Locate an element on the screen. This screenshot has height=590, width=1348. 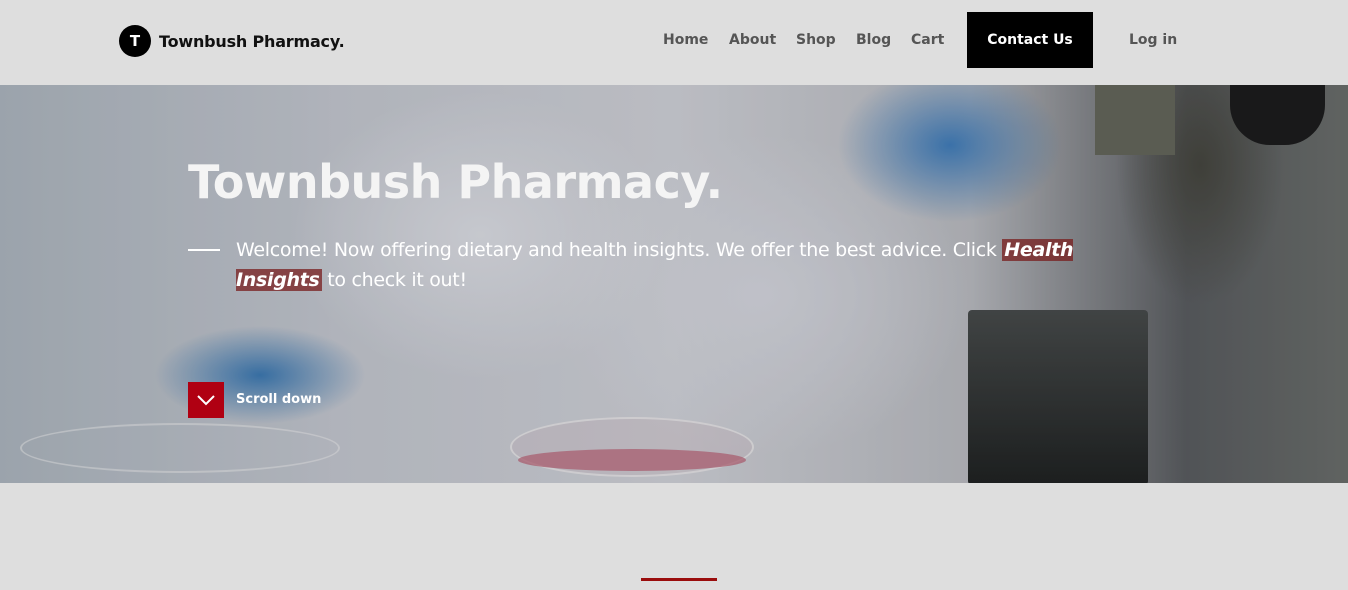
nav-shop: Shop is located at coordinates (816, 40).